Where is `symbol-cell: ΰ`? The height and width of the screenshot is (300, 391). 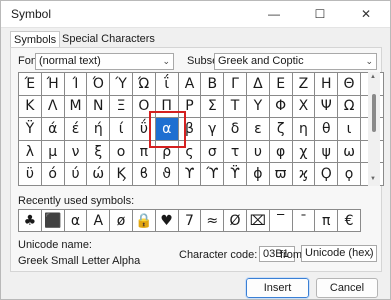
symbol-cell: ΰ is located at coordinates (144, 129).